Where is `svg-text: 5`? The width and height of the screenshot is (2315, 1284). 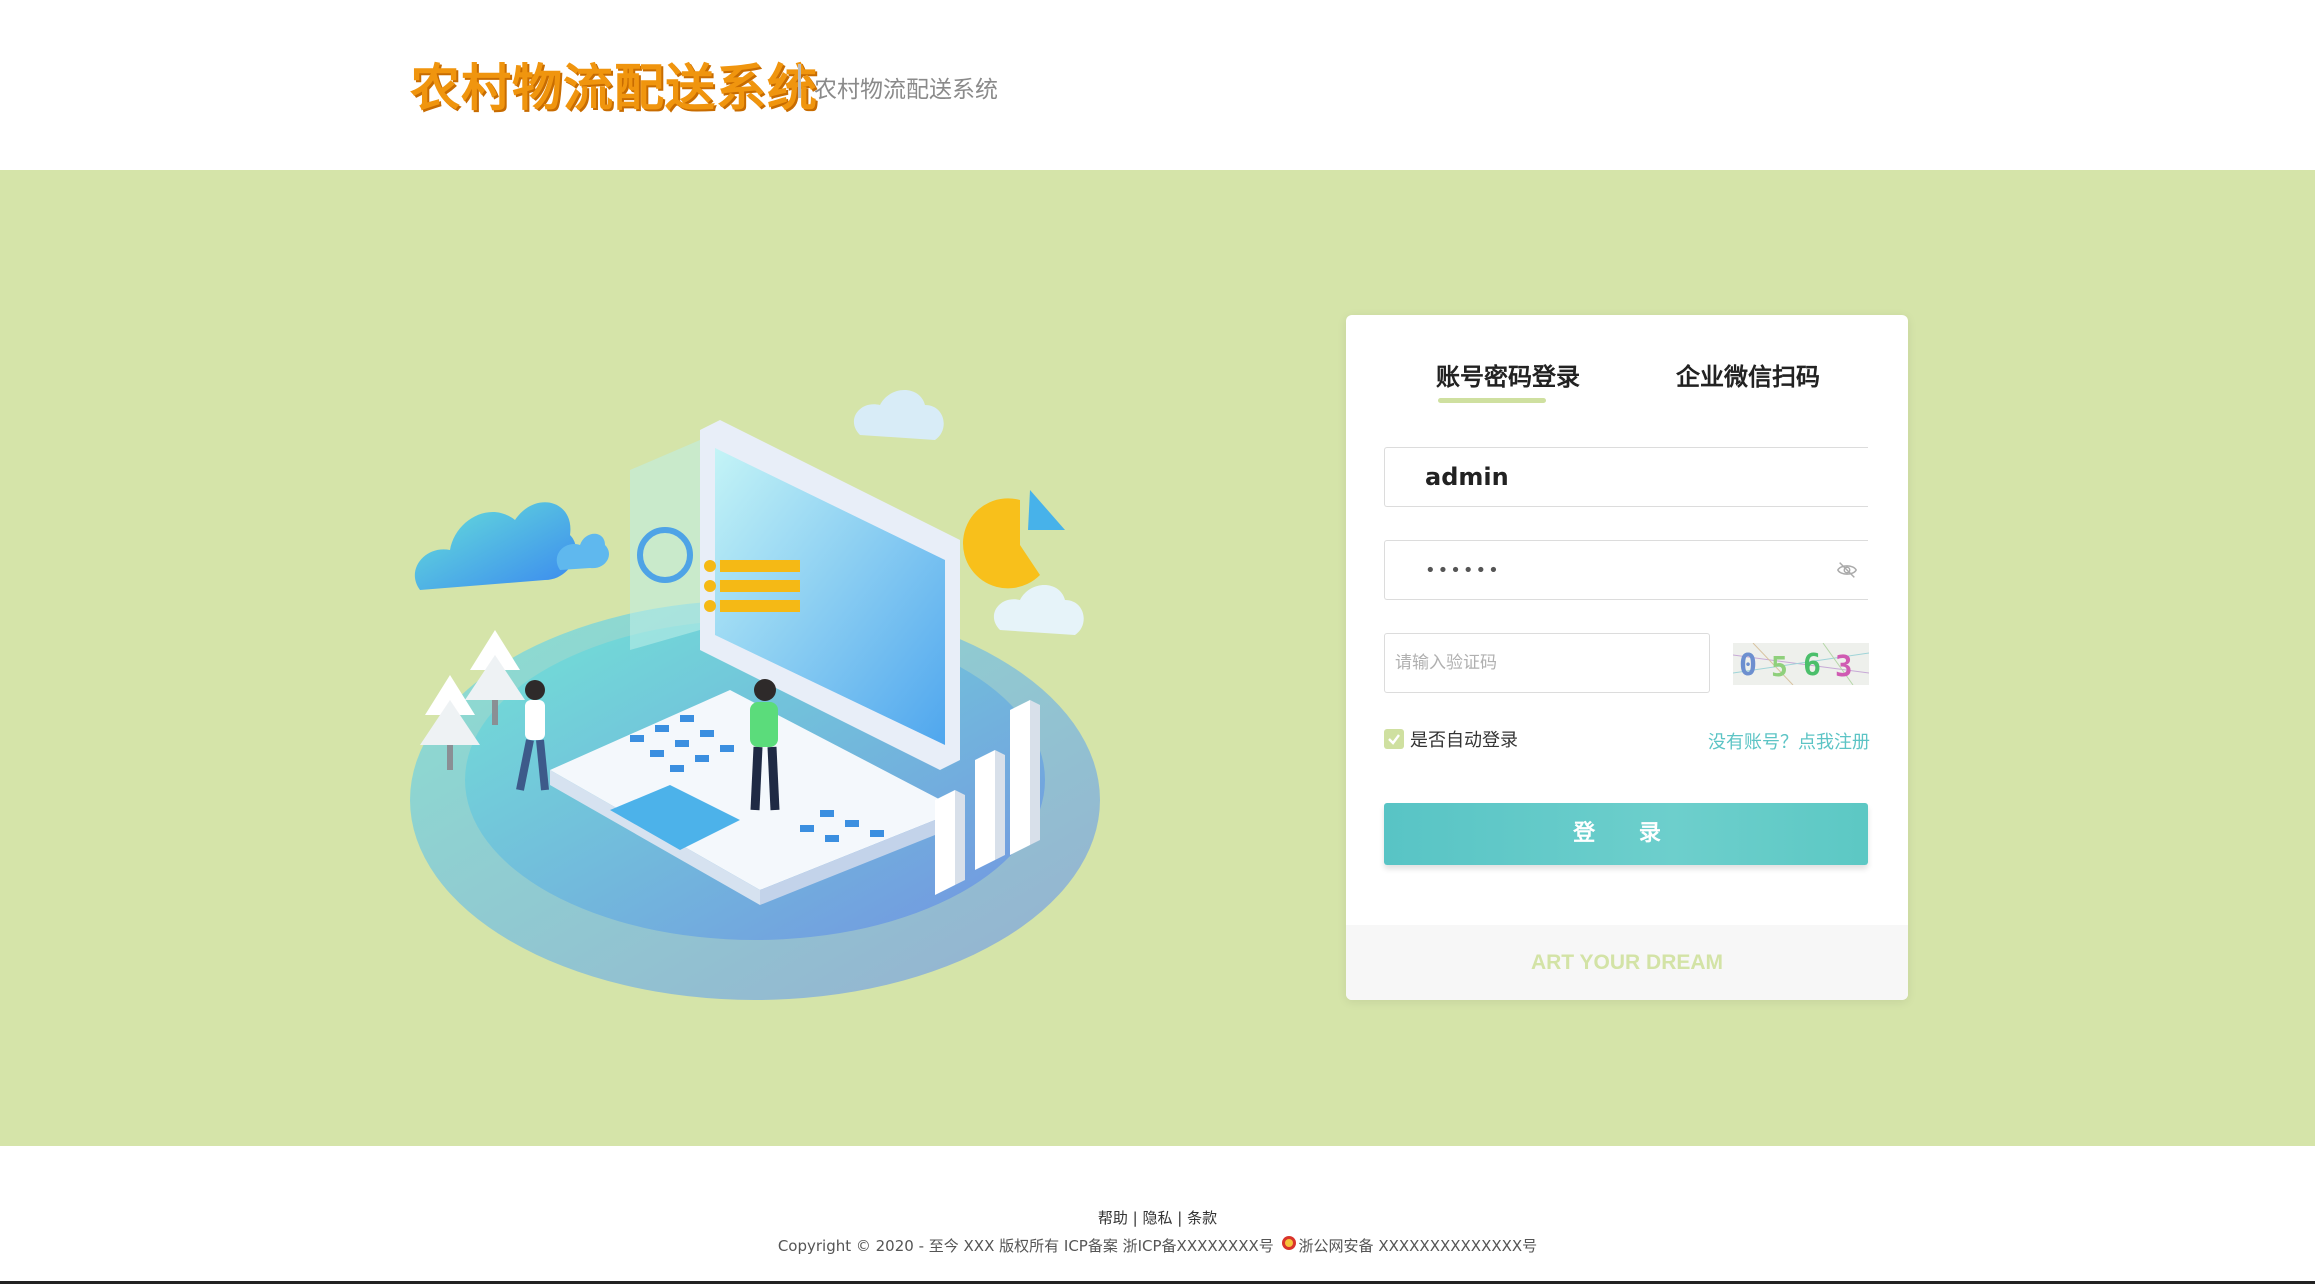 svg-text: 5 is located at coordinates (1779, 666).